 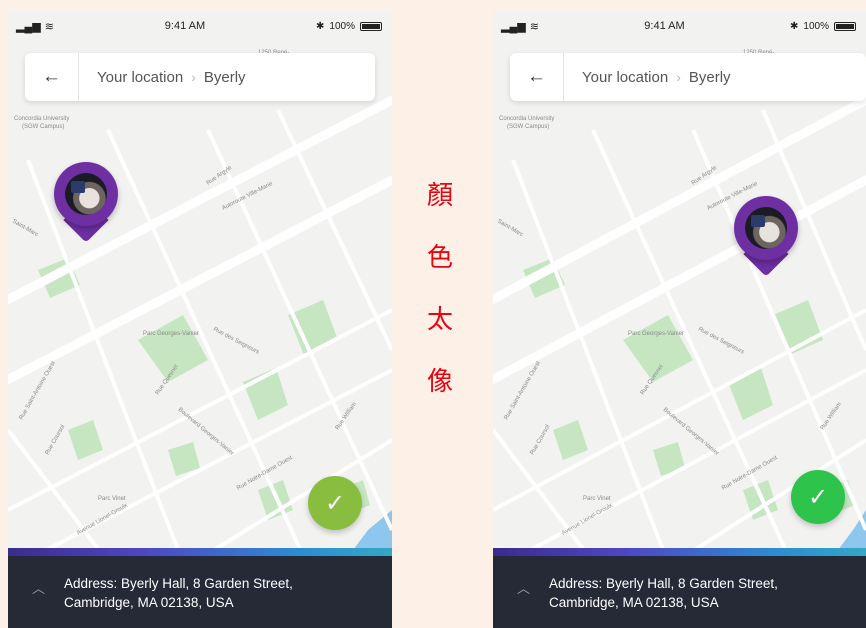 I want to click on annotation-char-2: 色, so click(x=439, y=258).